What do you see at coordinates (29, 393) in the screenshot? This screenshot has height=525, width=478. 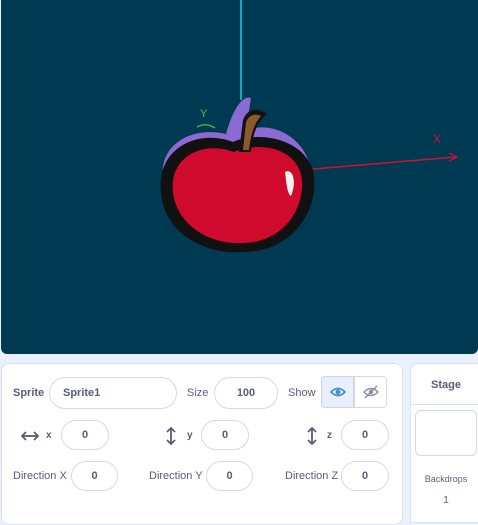 I see `sprite-label: Sprite` at bounding box center [29, 393].